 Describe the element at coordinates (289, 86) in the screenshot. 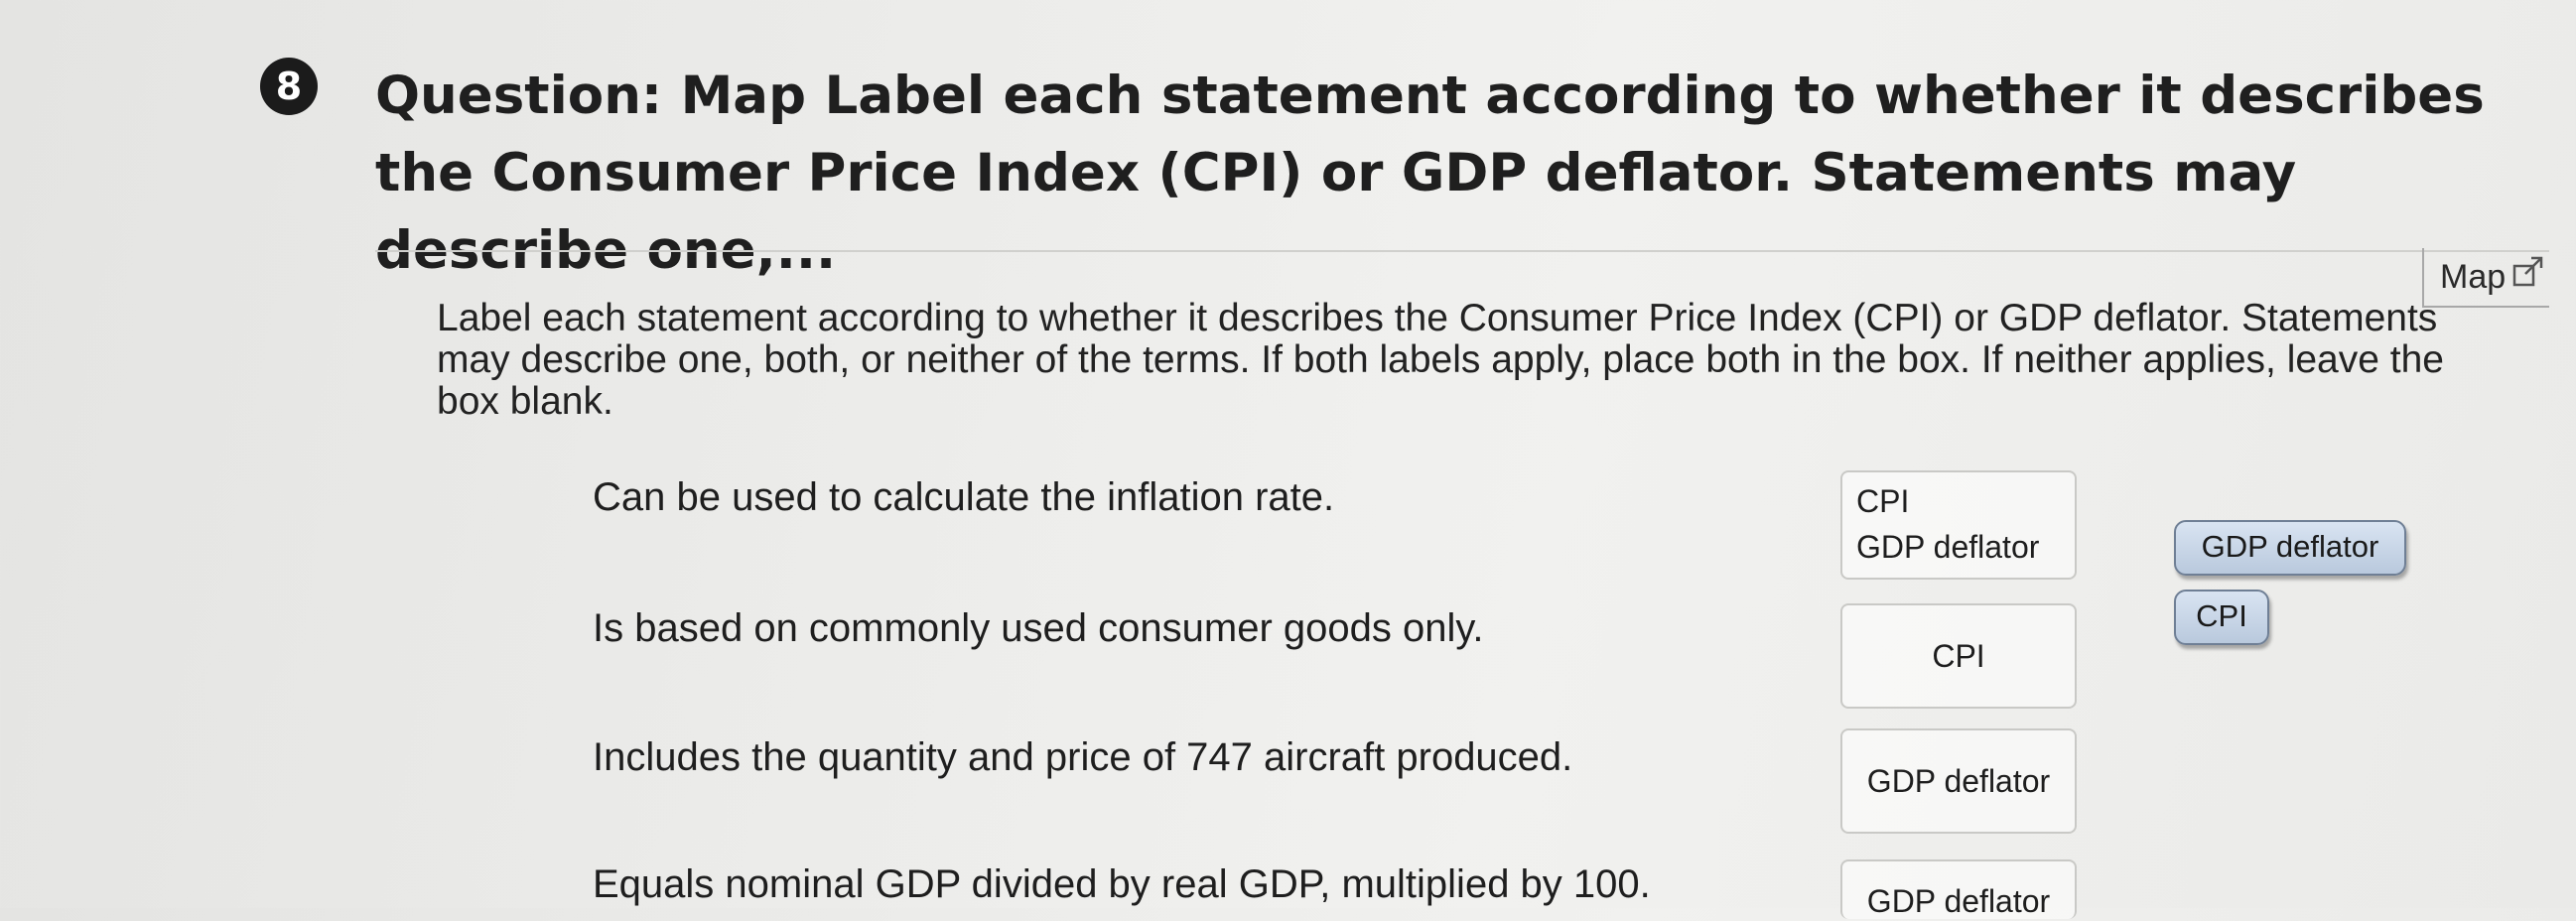

I see `question-number-badge: 8` at that location.